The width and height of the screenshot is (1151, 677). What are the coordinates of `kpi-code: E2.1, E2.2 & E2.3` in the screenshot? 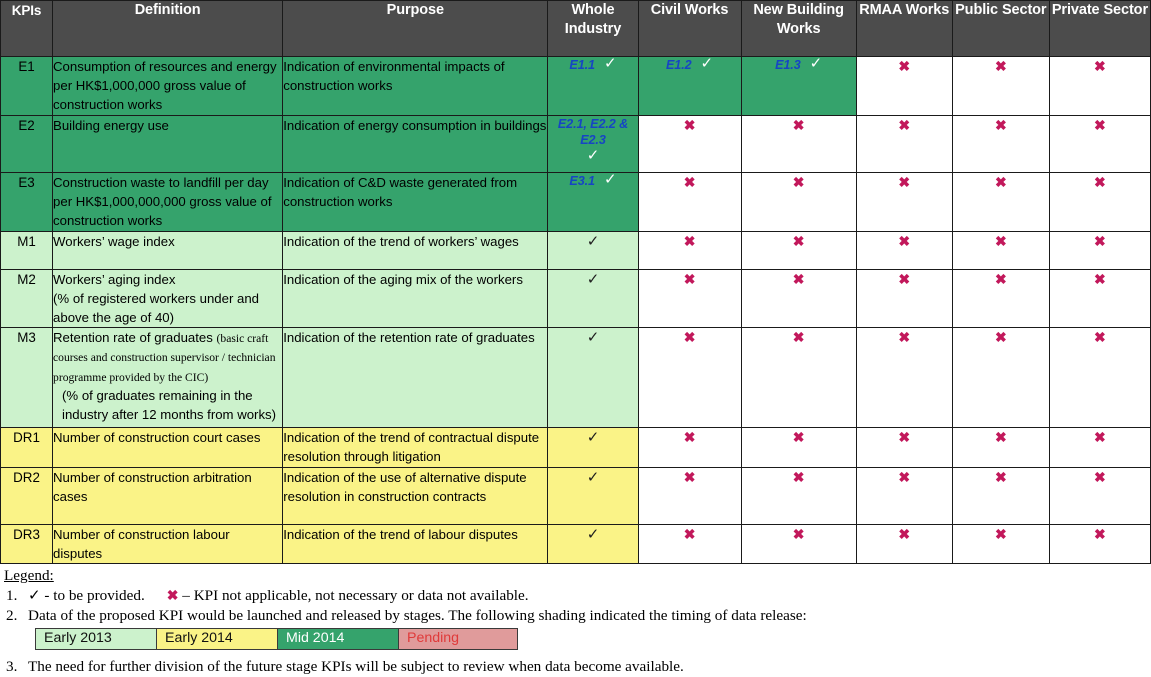 It's located at (593, 132).